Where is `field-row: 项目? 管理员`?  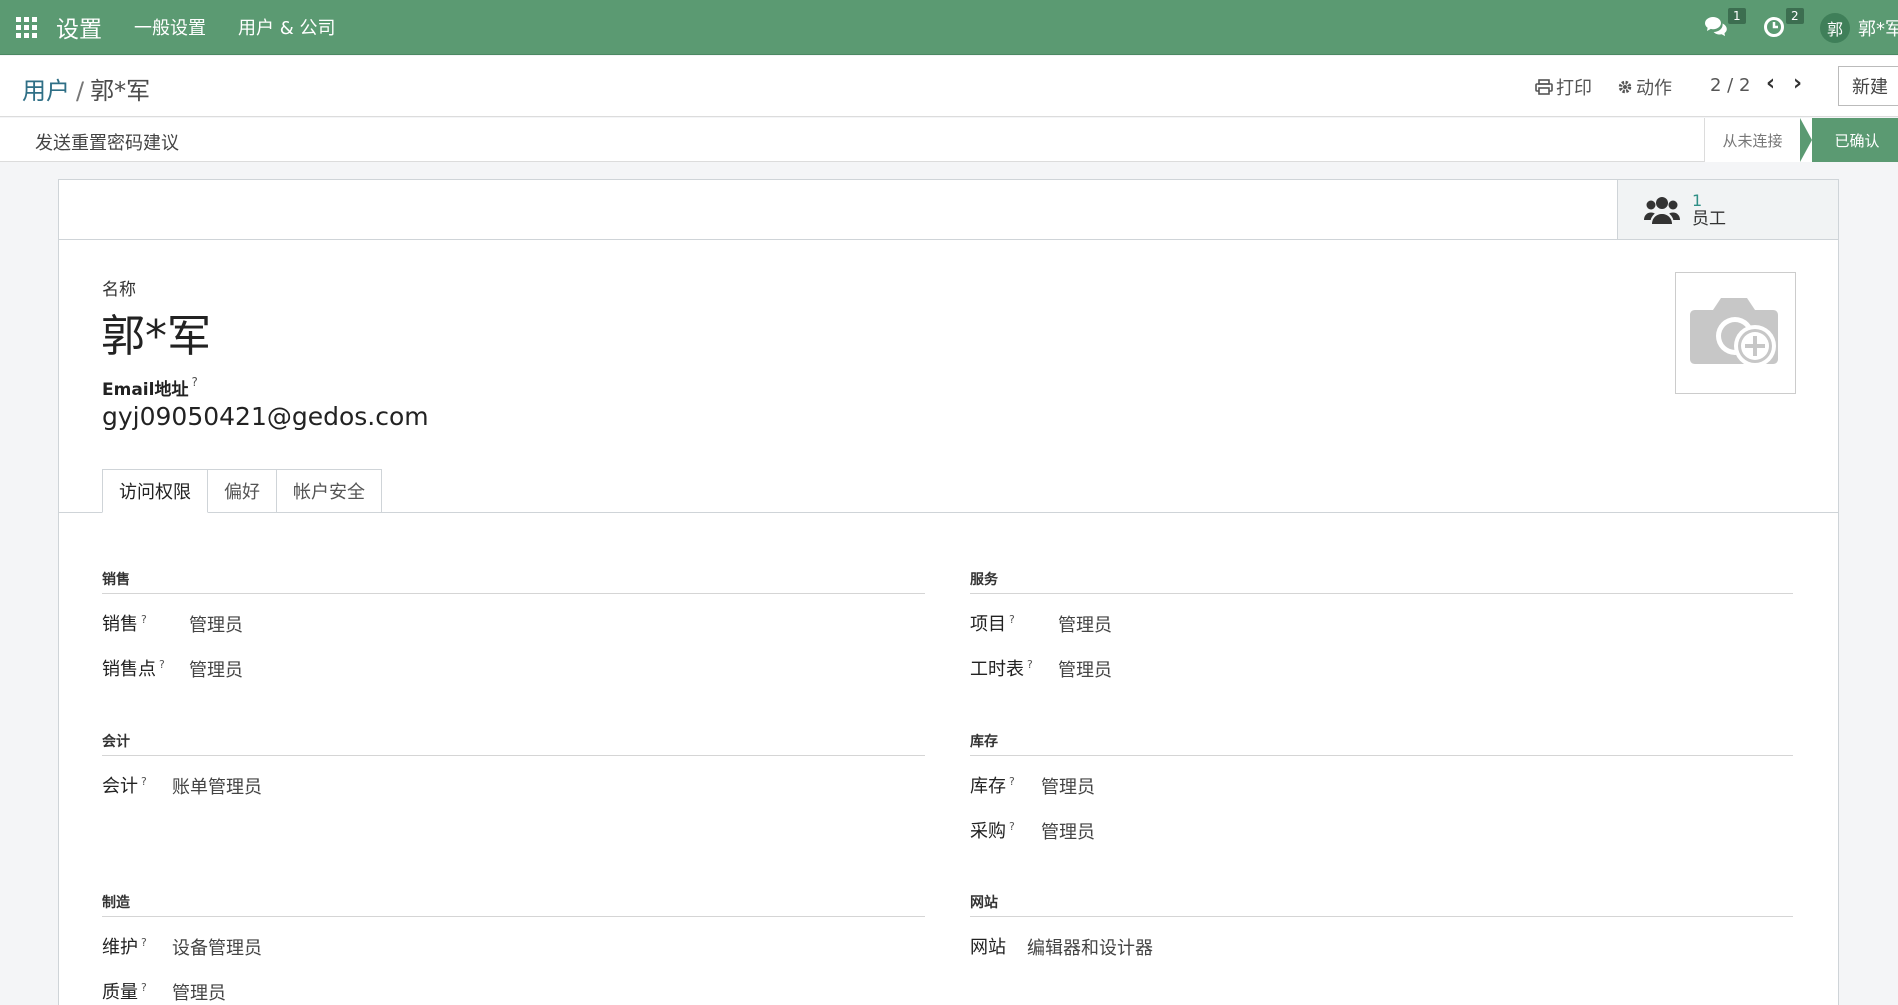 field-row: 项目? 管理员 is located at coordinates (1381, 616).